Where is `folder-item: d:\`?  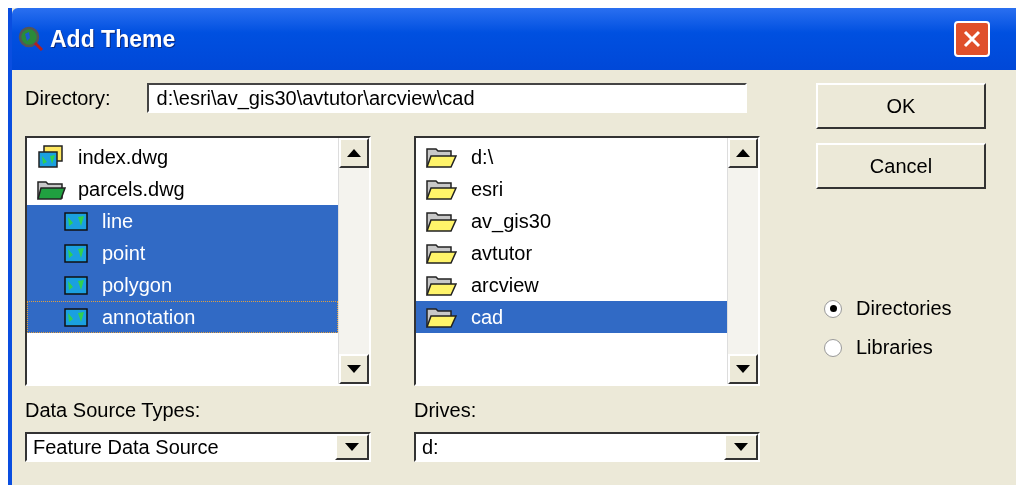
folder-item: d:\ is located at coordinates (571, 157).